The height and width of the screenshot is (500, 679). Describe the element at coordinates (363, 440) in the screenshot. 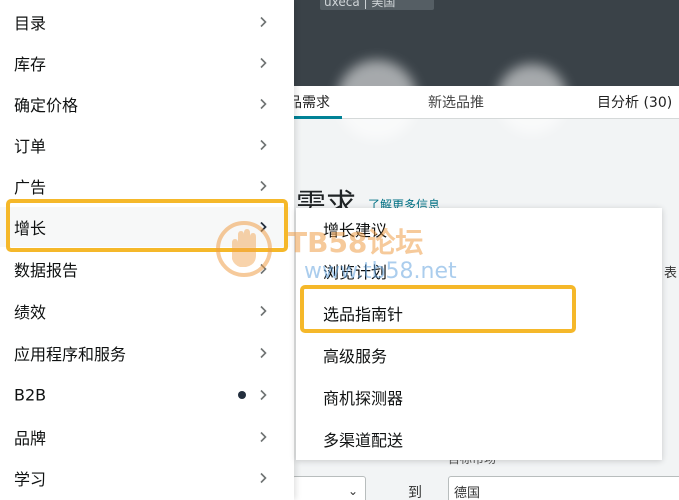

I see `submenu-item-label: 多渠道配送` at that location.